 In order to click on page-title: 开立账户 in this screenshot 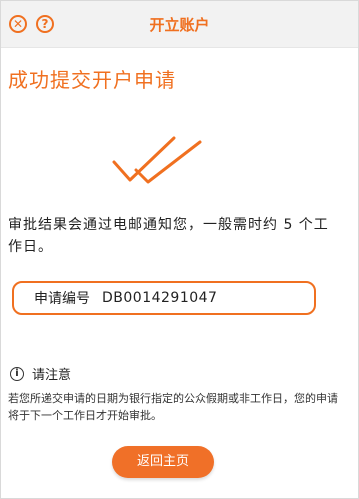, I will do `click(179, 25)`.